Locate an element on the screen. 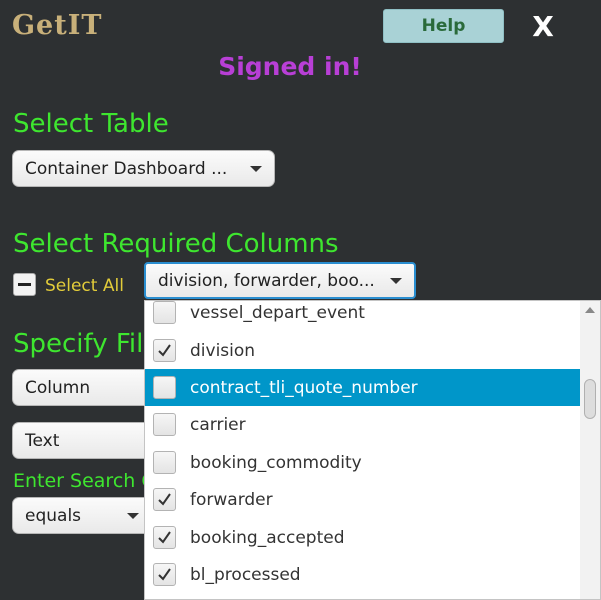  scroll-thumb is located at coordinates (590, 399).